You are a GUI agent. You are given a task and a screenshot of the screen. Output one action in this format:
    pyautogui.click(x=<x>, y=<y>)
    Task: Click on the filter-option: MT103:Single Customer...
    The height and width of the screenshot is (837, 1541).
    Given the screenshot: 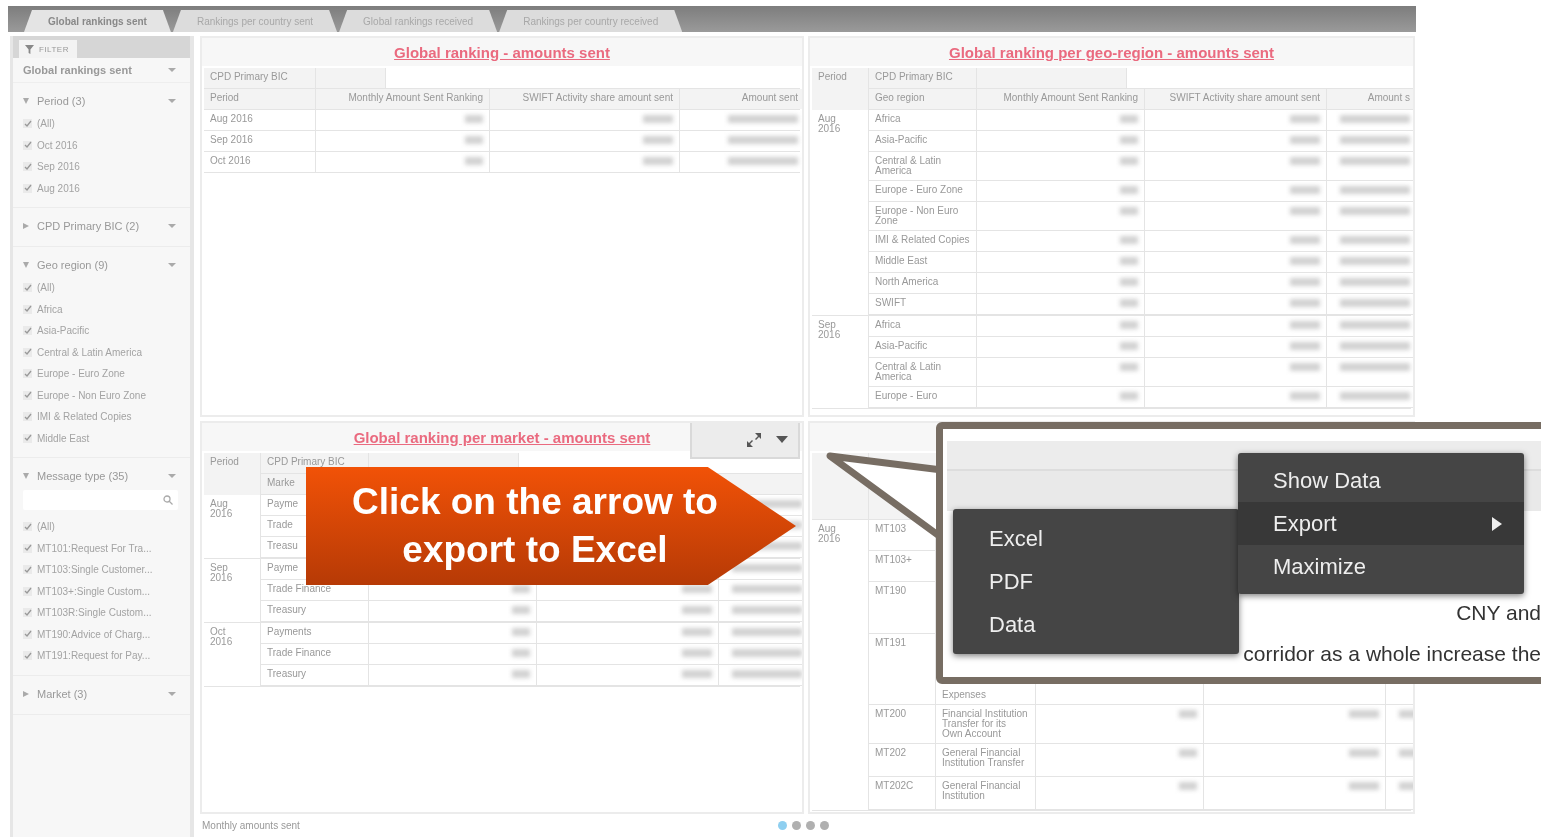 What is the action you would take?
    pyautogui.click(x=99, y=570)
    